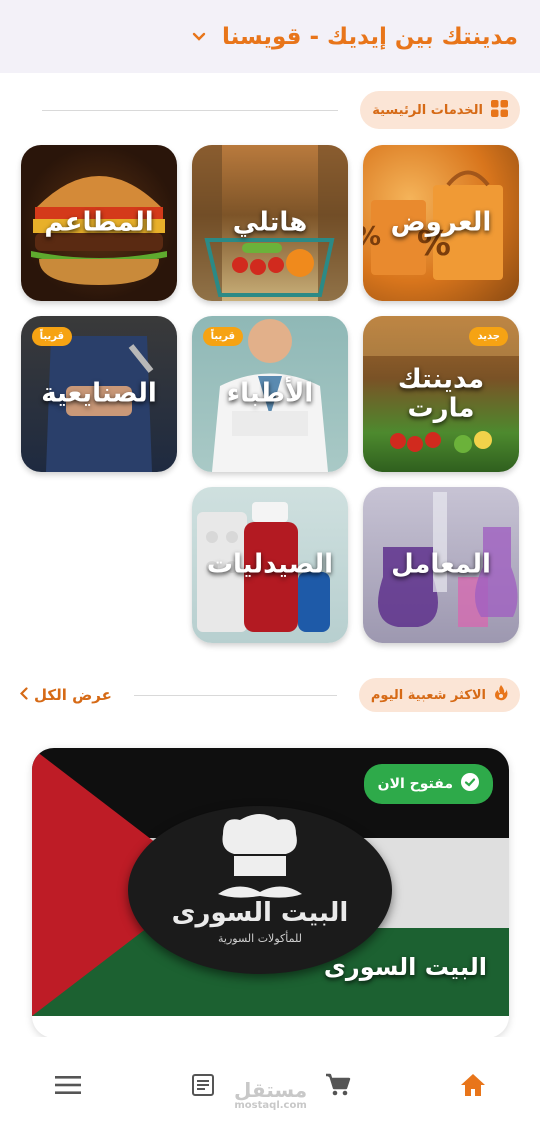  I want to click on nav-home, so click(473, 1087).